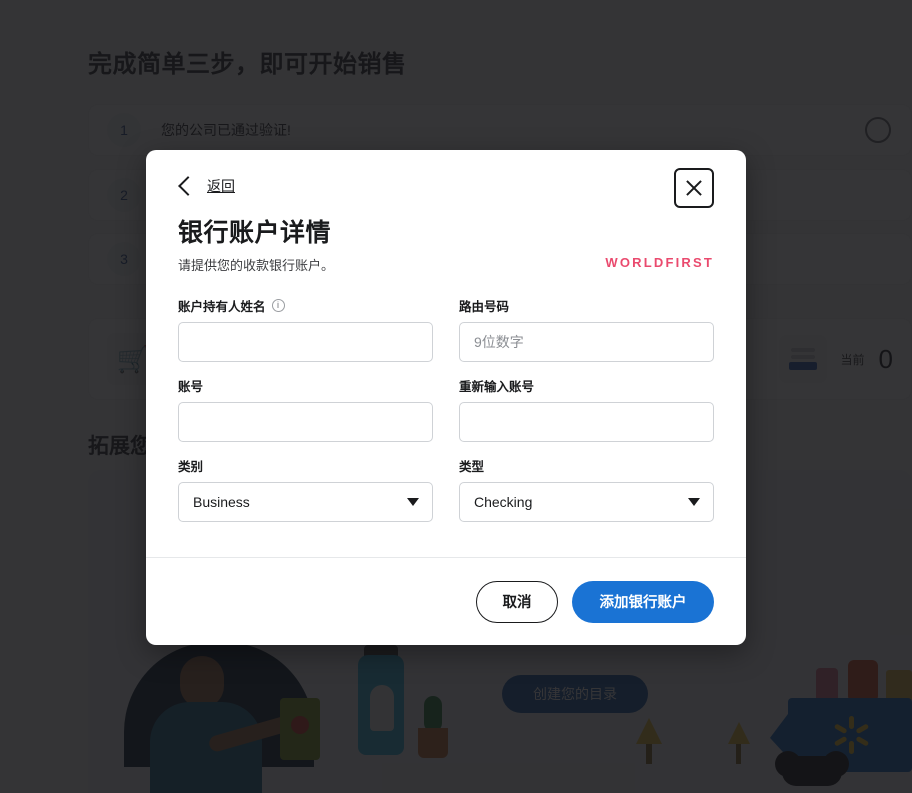  Describe the element at coordinates (446, 601) in the screenshot. I see `modal-footer: 取消 添加银行账户` at that location.